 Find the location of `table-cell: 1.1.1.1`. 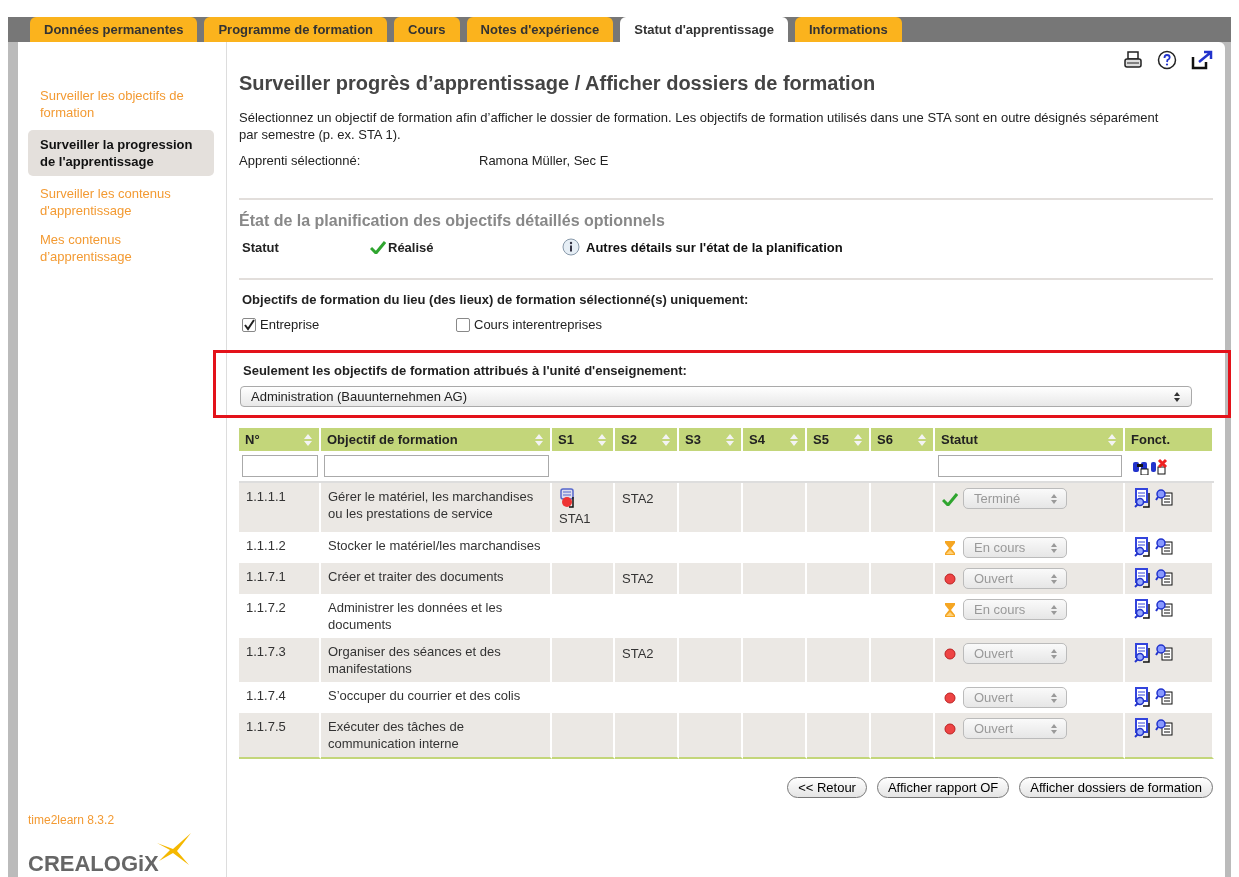

table-cell: 1.1.1.1 is located at coordinates (280, 507).